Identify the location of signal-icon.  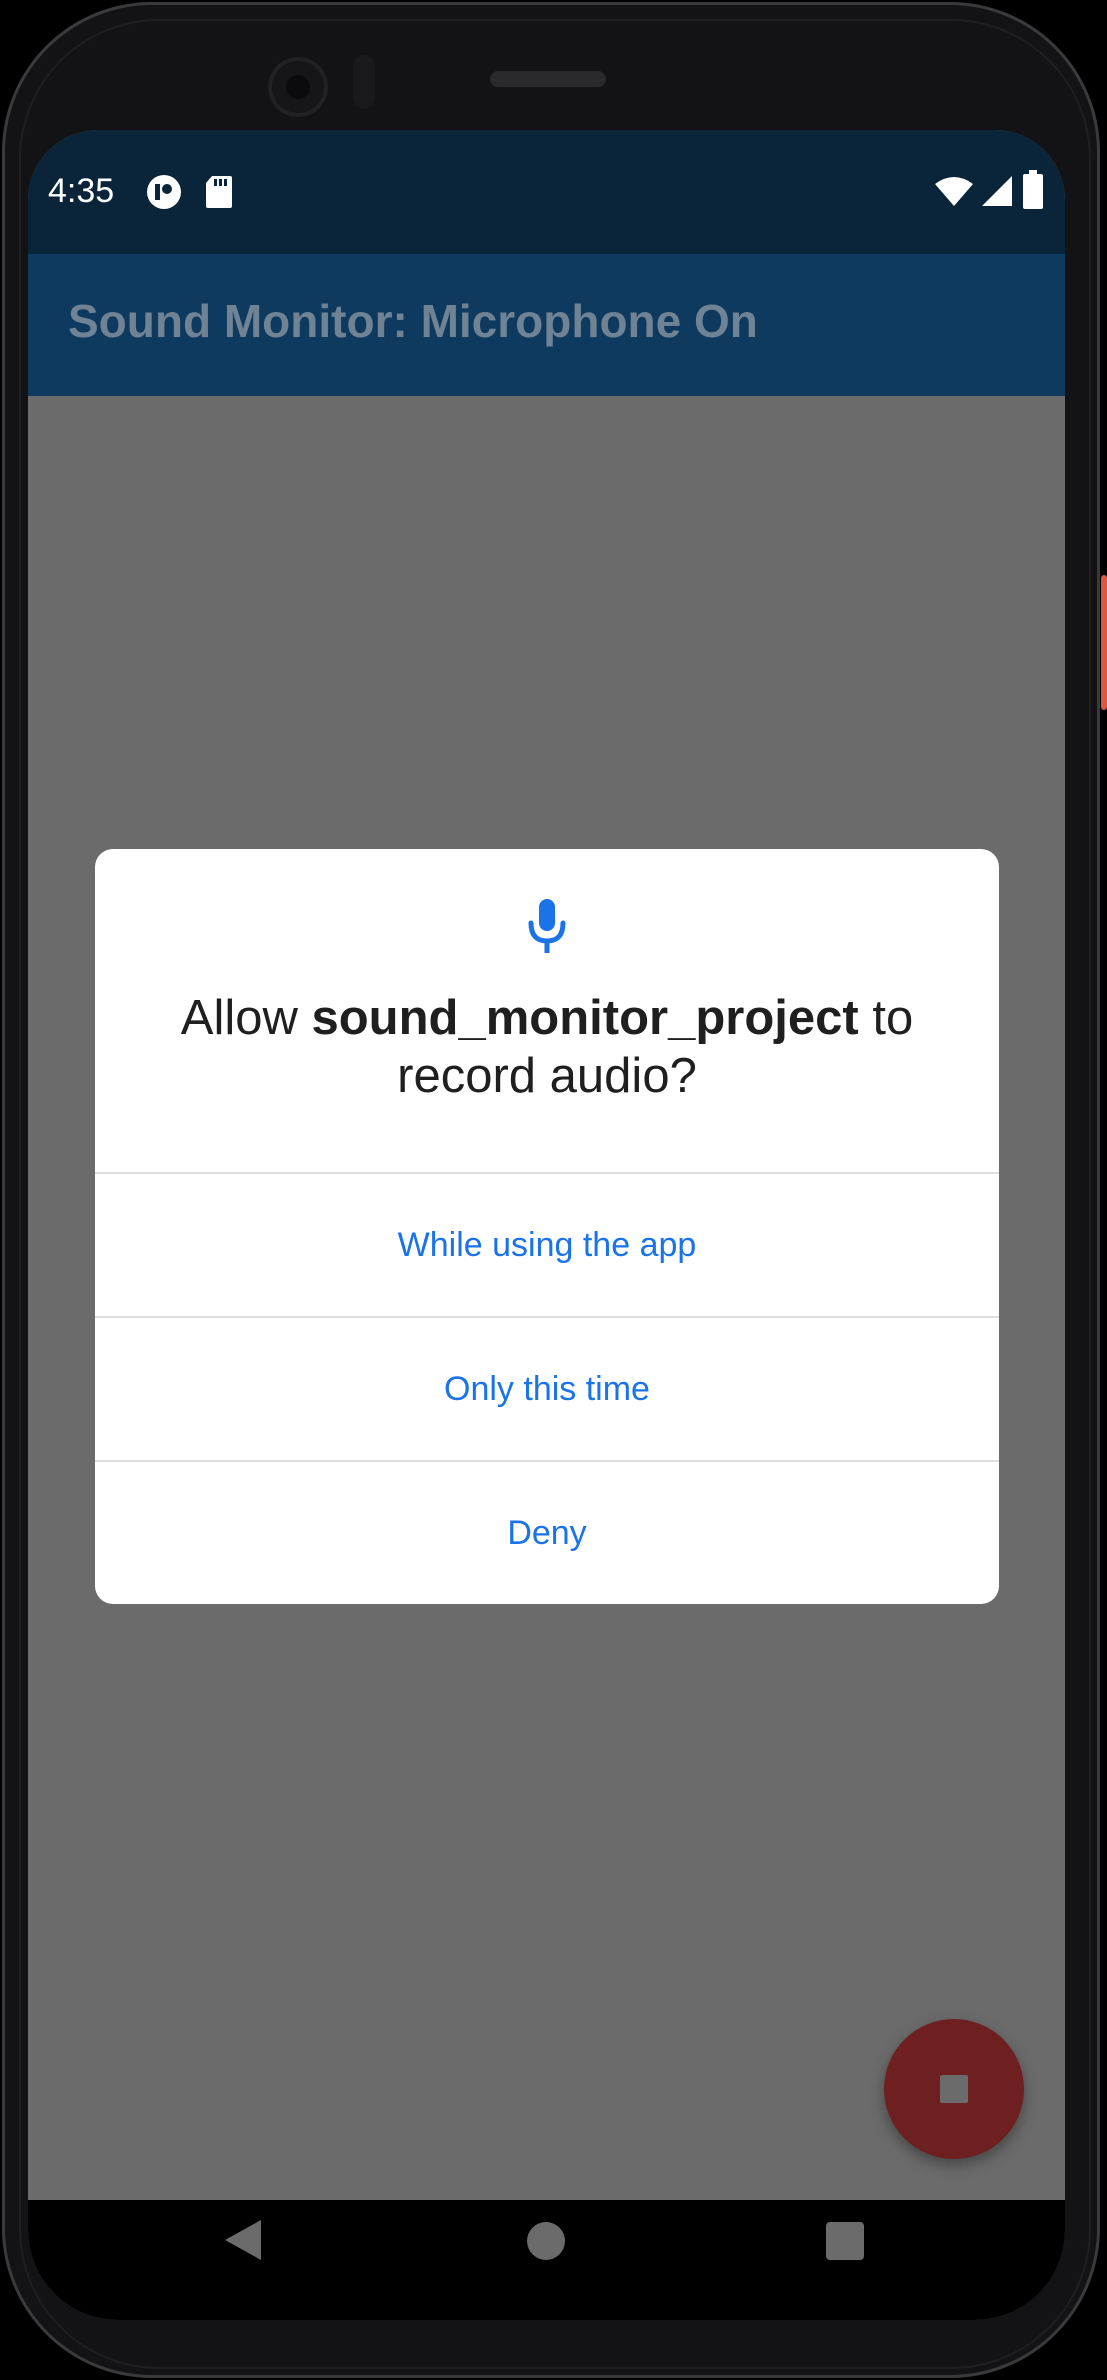
(997, 191).